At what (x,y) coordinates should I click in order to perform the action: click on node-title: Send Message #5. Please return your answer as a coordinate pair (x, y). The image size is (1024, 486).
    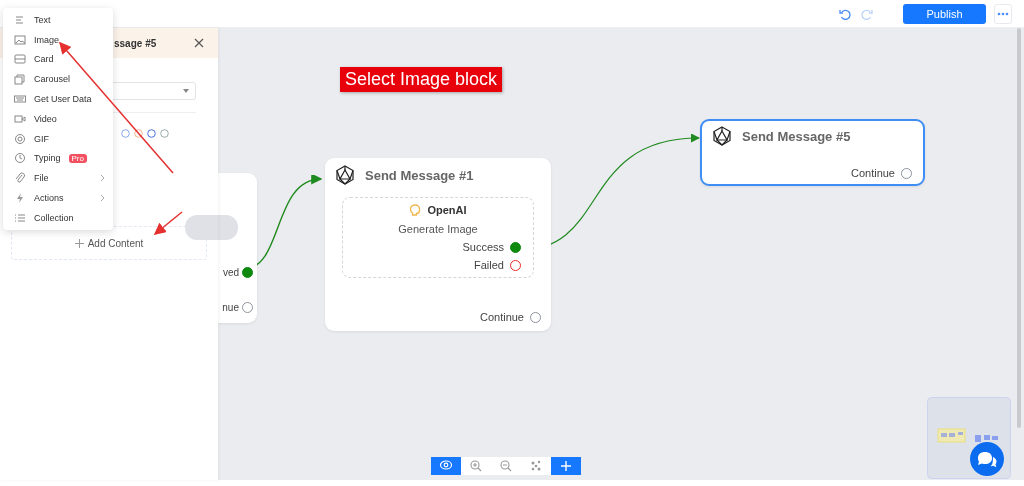
    Looking at the image, I should click on (796, 136).